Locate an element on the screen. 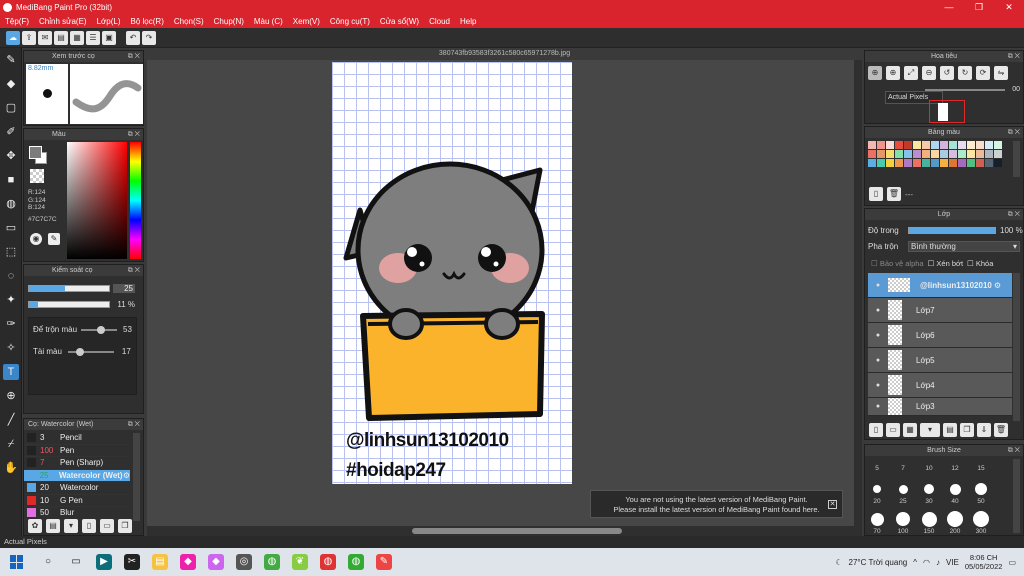 Image resolution: width=1024 pixels, height=576 pixels. brush-size-value: 25 is located at coordinates (124, 288).